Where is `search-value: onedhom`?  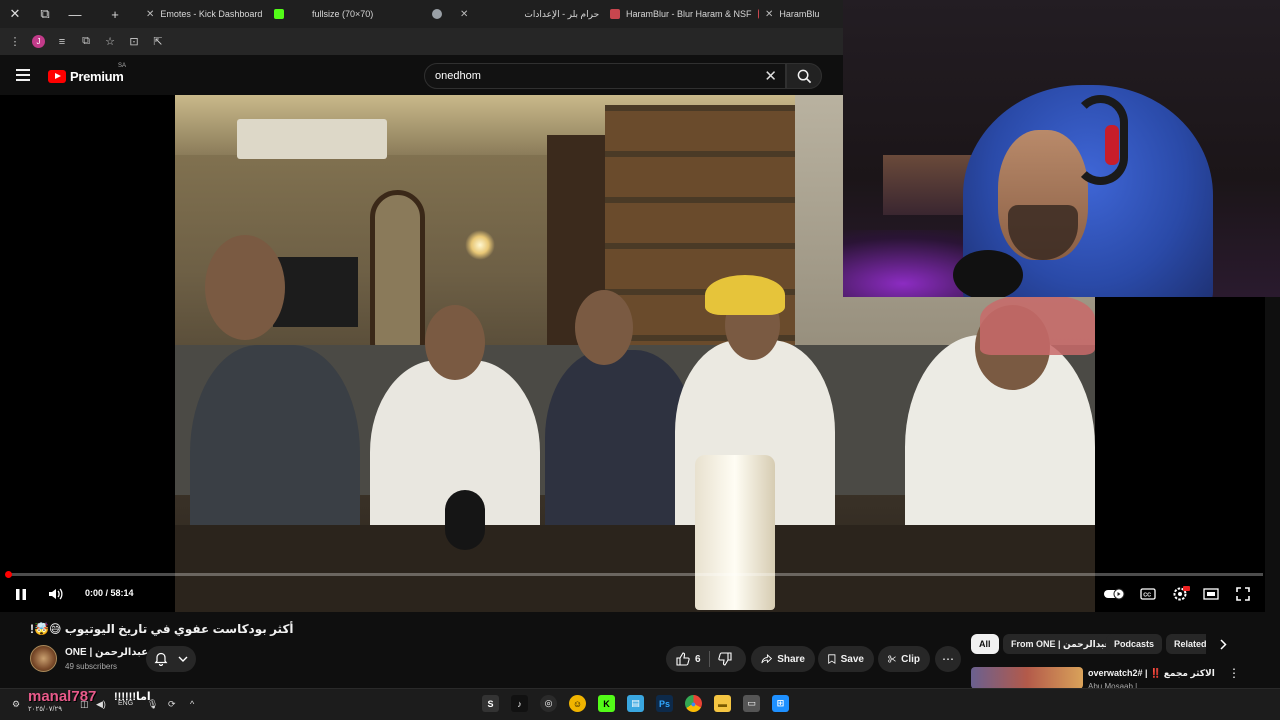 search-value: onedhom is located at coordinates (458, 76).